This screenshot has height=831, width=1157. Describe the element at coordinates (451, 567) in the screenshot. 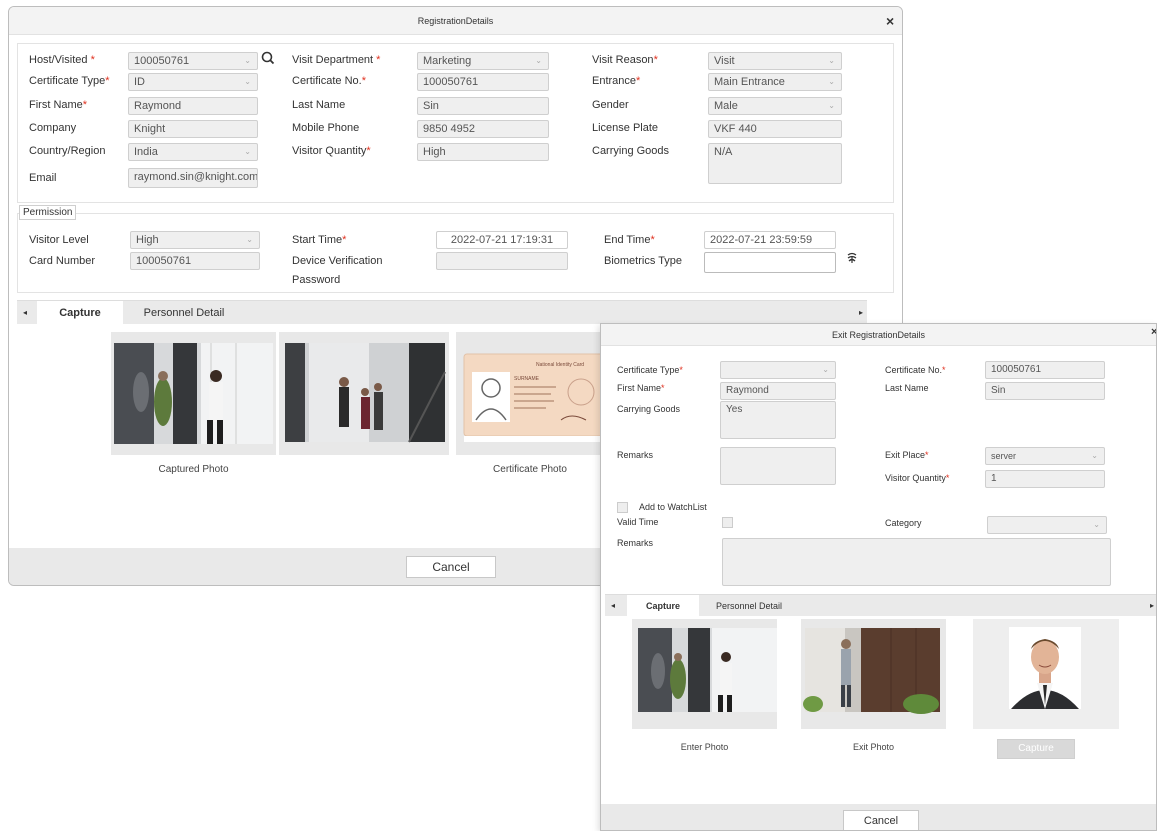

I see `cancel-button: Cancel` at that location.